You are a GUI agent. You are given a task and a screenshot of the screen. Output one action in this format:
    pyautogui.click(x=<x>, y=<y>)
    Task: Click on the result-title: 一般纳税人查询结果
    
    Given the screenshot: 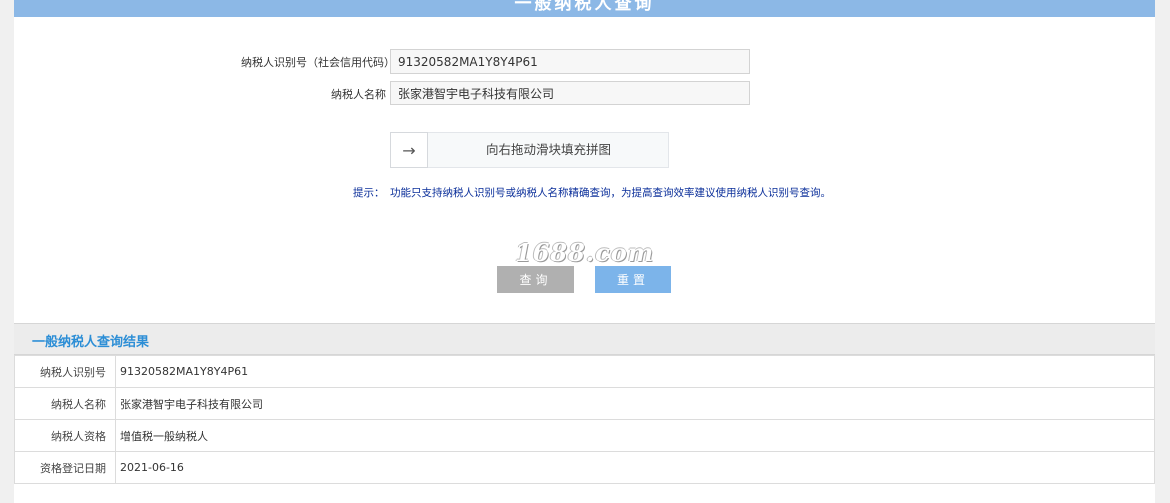 What is the action you would take?
    pyautogui.click(x=91, y=342)
    